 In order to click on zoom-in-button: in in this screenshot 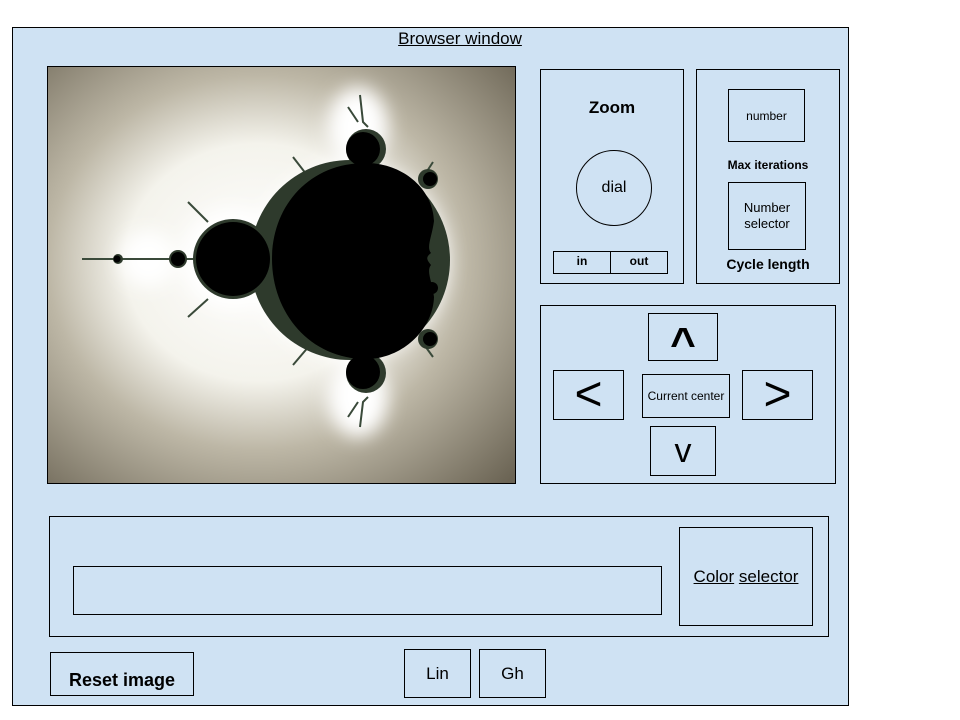, I will do `click(582, 262)`.